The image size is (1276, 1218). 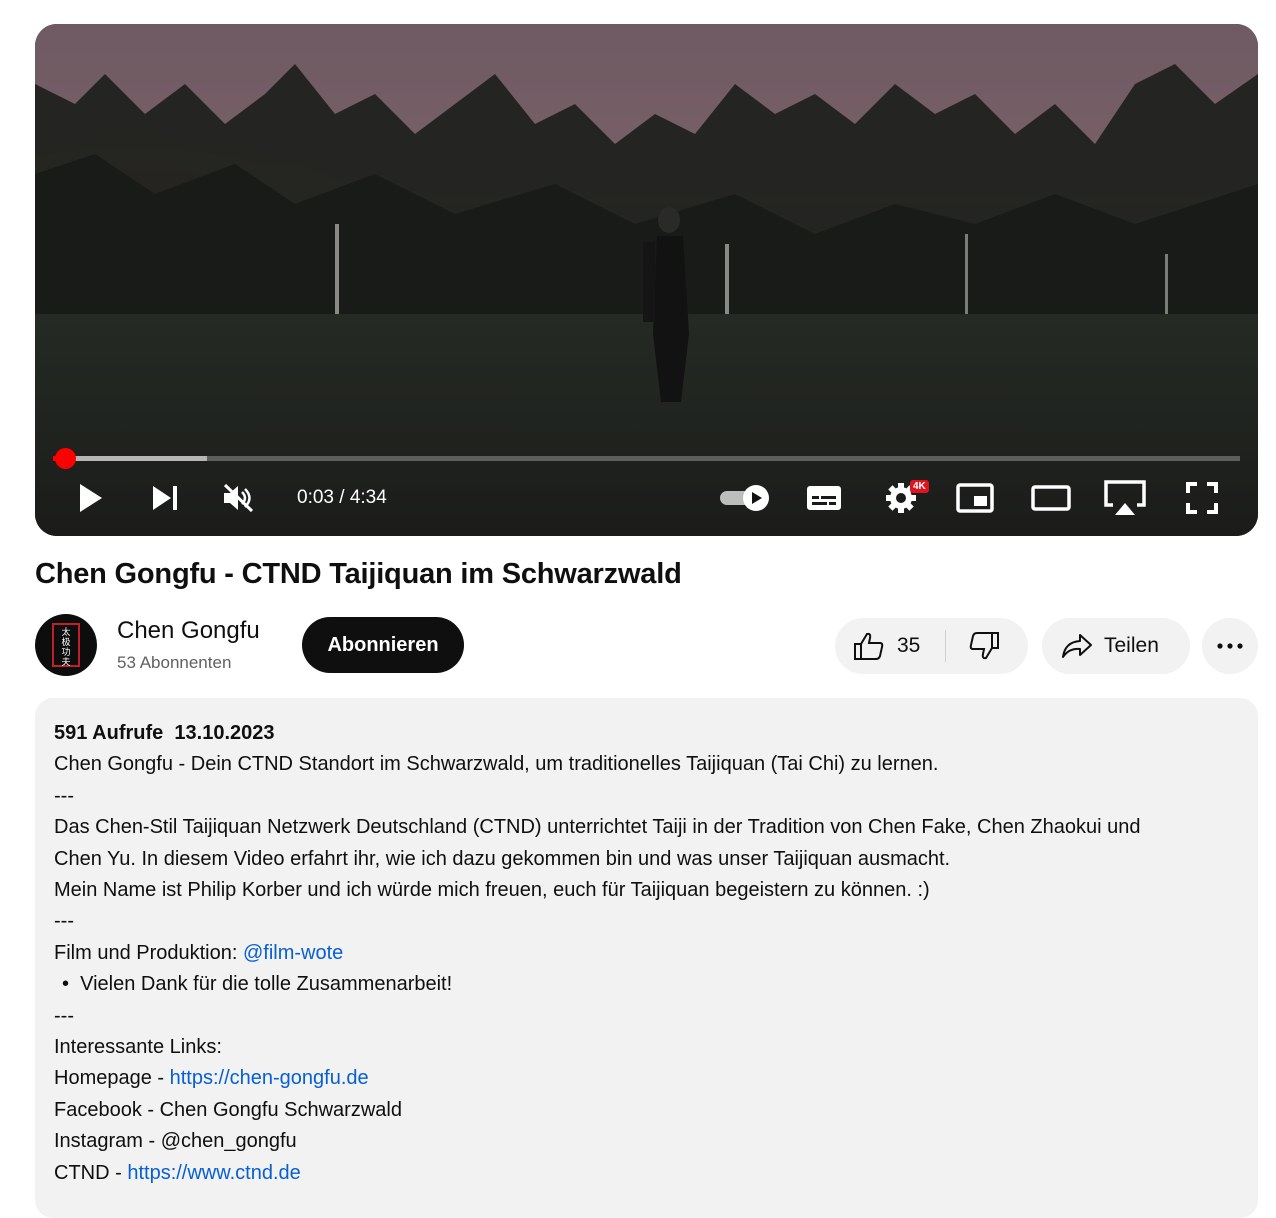 I want to click on next-button, so click(x=165, y=498).